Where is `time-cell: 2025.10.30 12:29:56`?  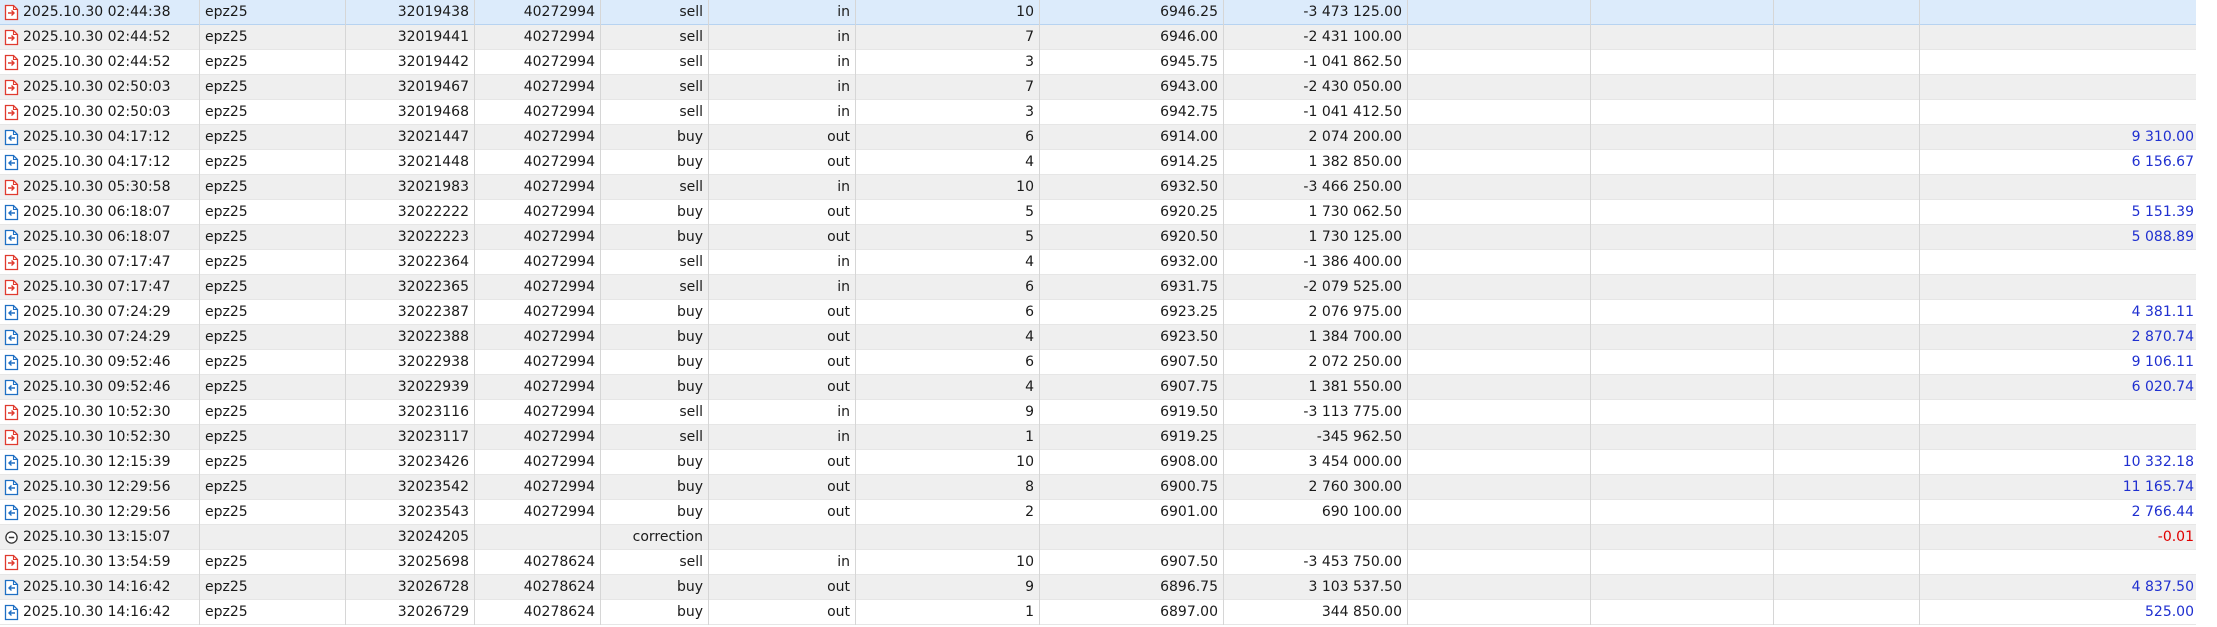
time-cell: 2025.10.30 12:29:56 is located at coordinates (100, 487).